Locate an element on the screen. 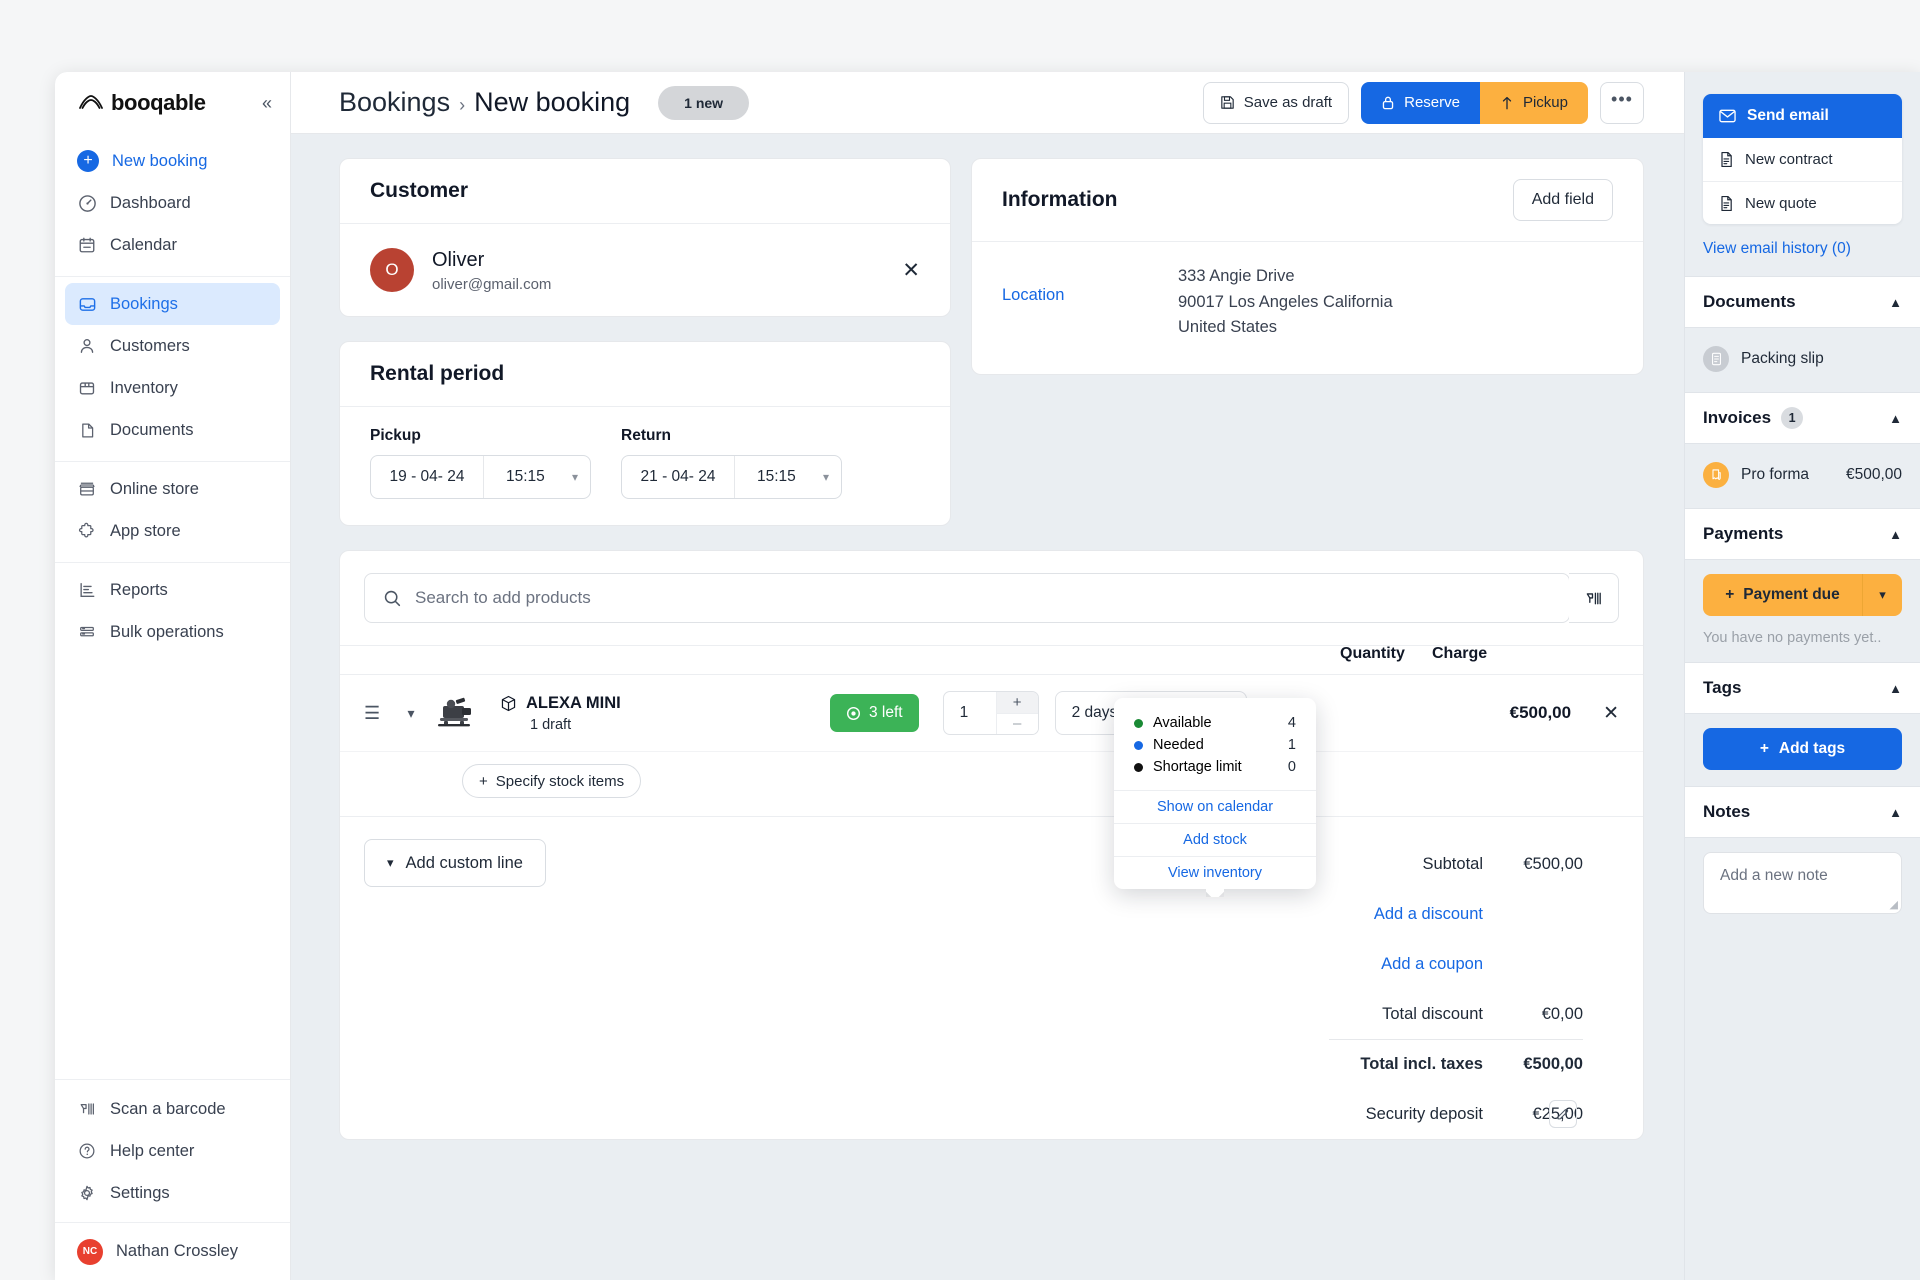 Image resolution: width=1920 pixels, height=1280 pixels. file-icon is located at coordinates (87, 430).